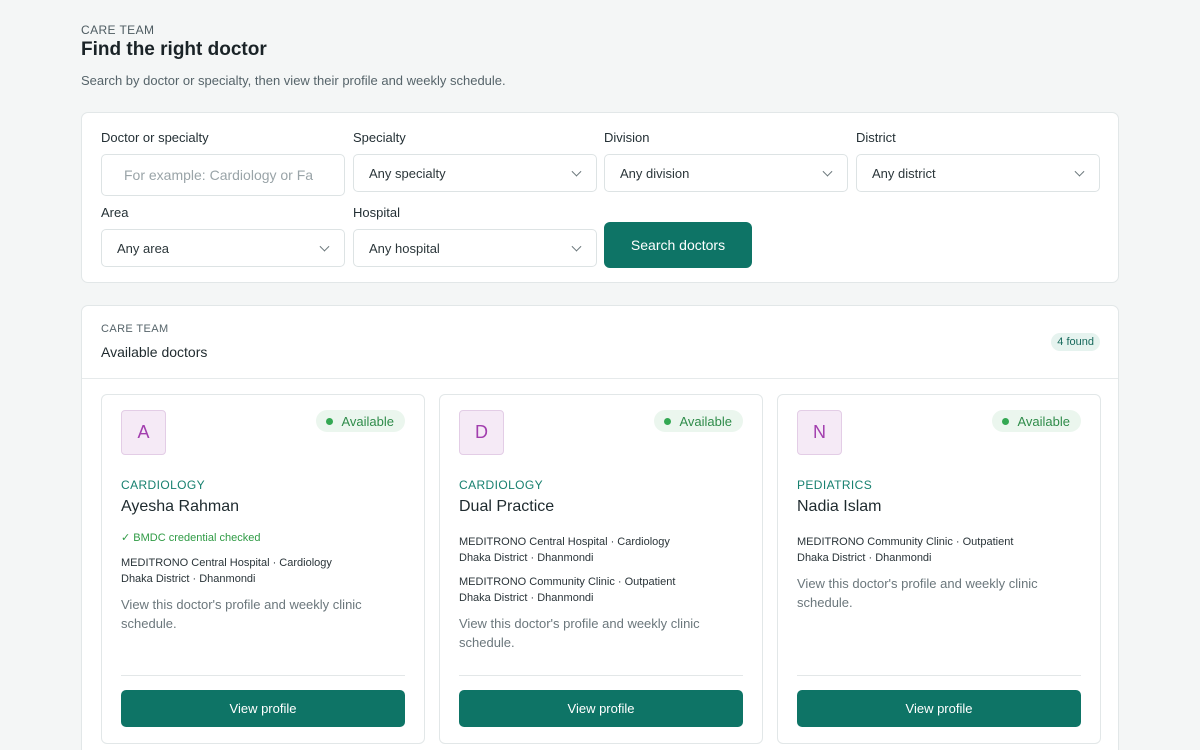 This screenshot has width=1200, height=750. What do you see at coordinates (600, 342) in the screenshot?
I see `results-header: CARE TEAM Available doctors 4 found` at bounding box center [600, 342].